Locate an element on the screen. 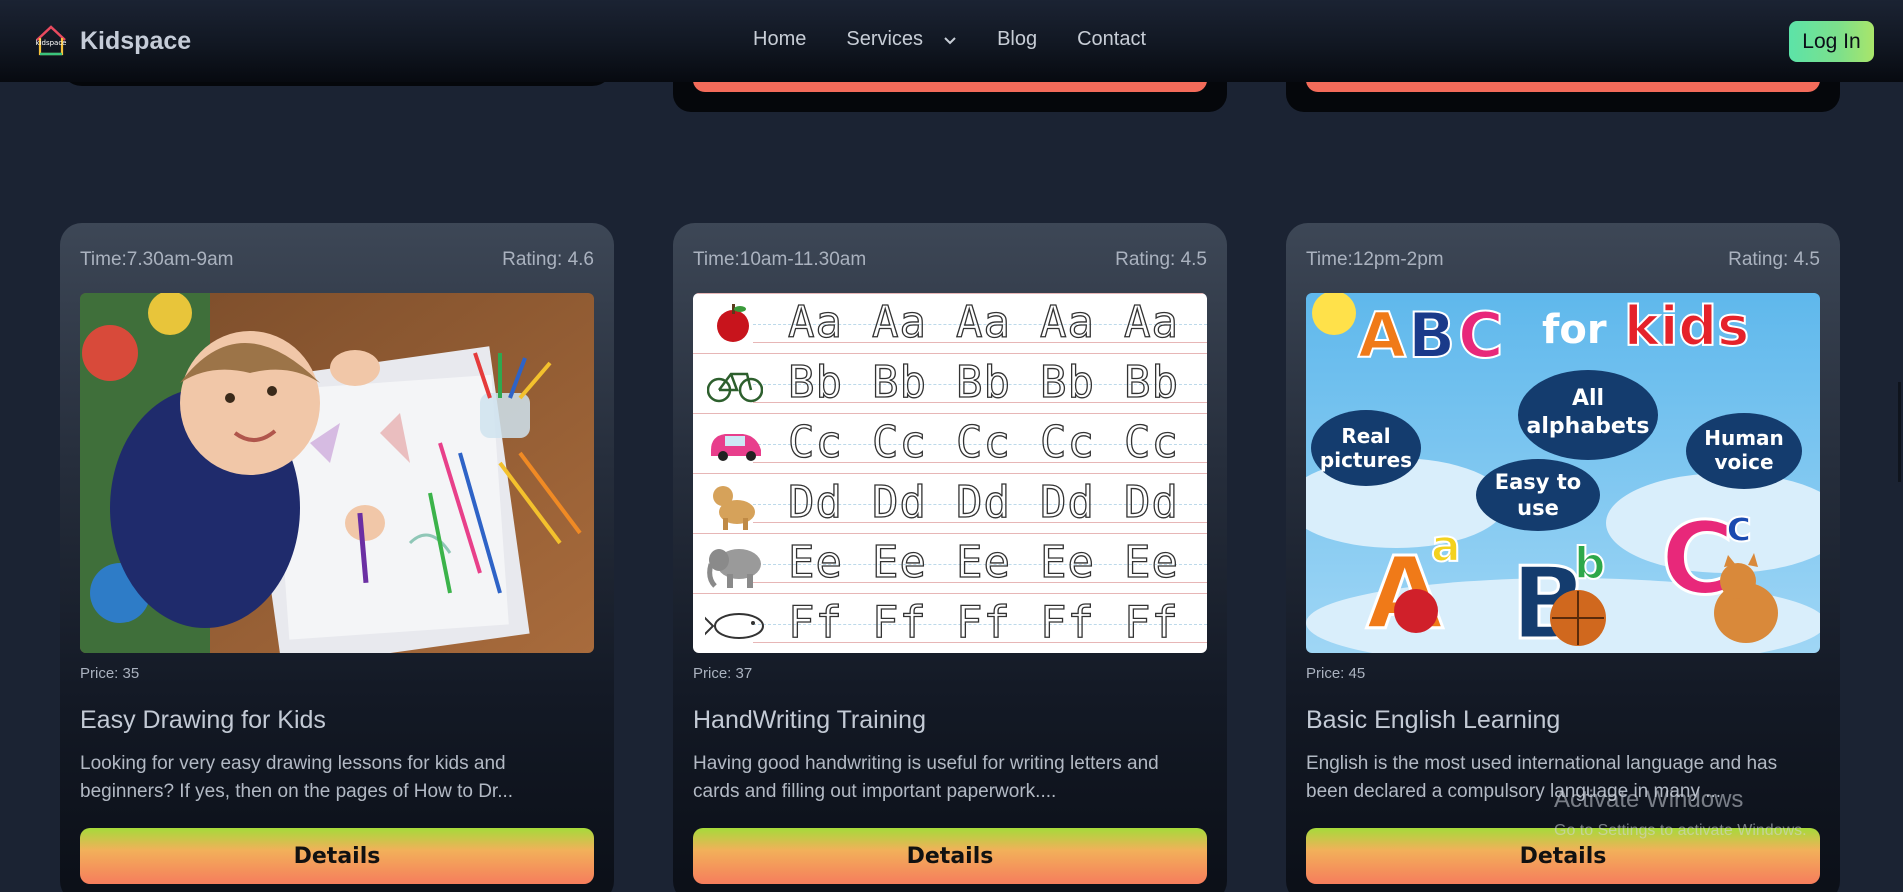 The image size is (1903, 892). nav-home-label: Home is located at coordinates (780, 39).